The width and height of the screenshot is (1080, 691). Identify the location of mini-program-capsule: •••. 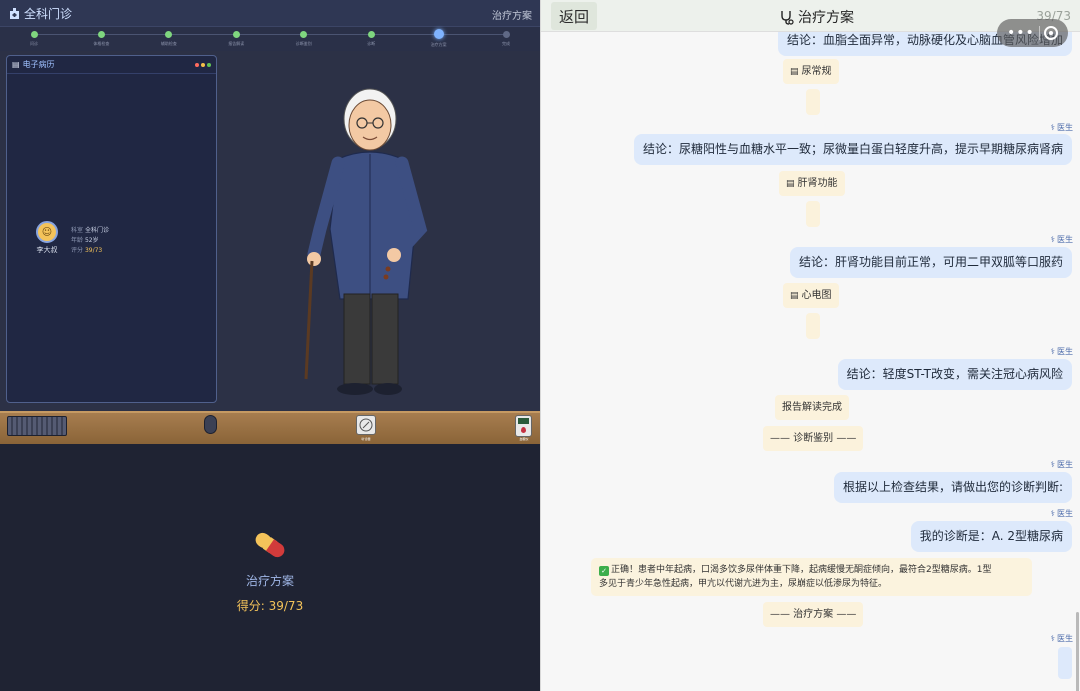
(1032, 33).